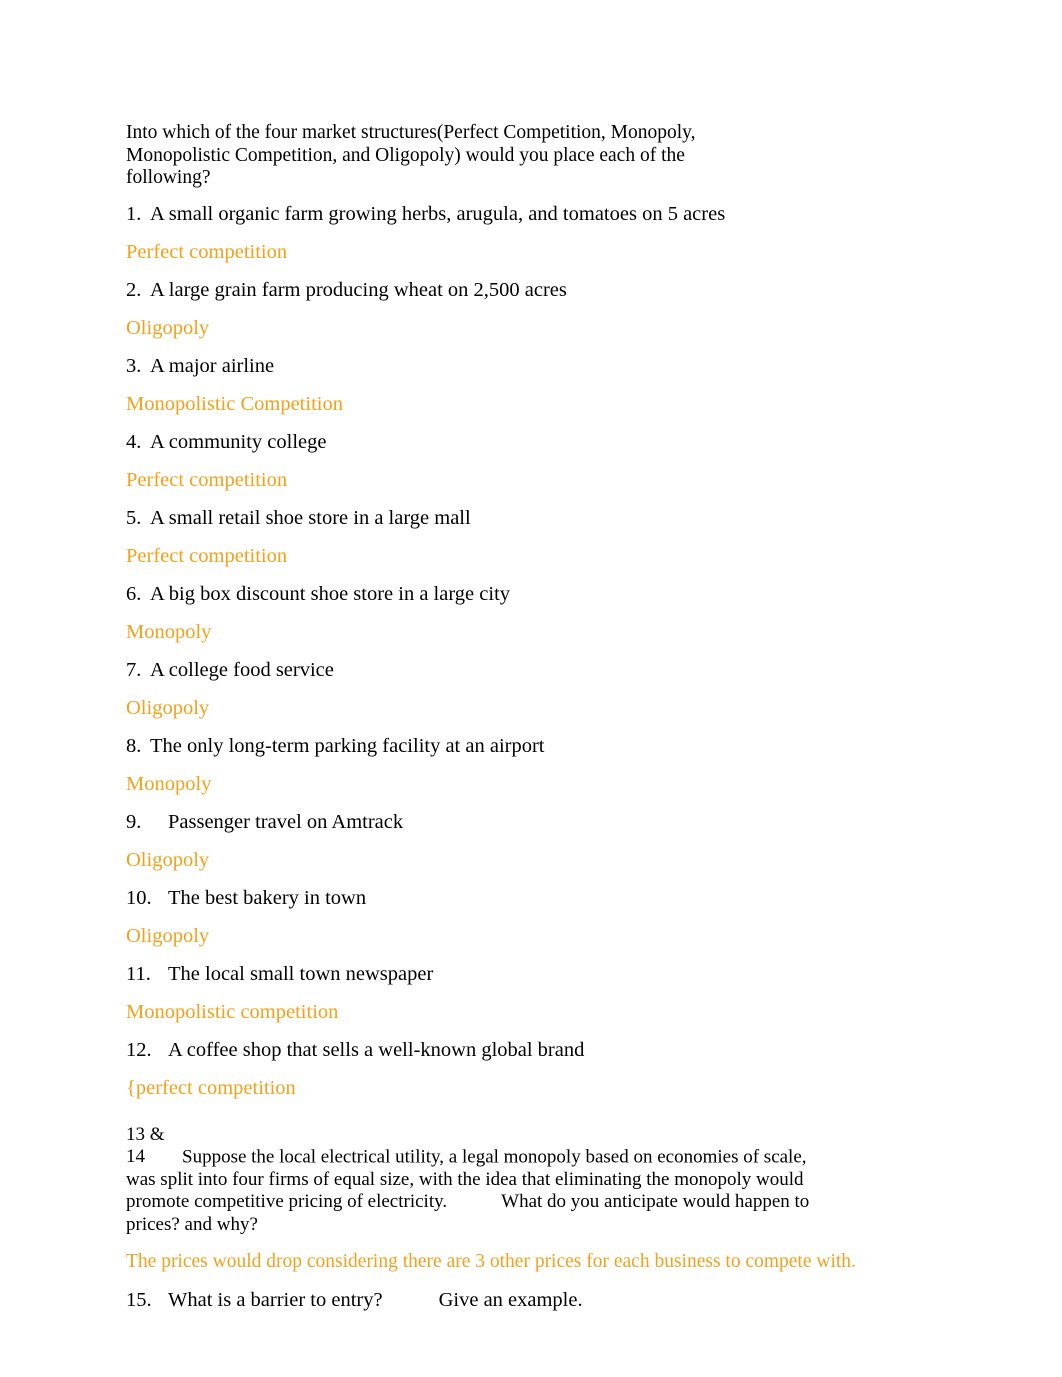 The height and width of the screenshot is (1377, 1062). Describe the element at coordinates (134, 289) in the screenshot. I see `list-item-number: 2.` at that location.